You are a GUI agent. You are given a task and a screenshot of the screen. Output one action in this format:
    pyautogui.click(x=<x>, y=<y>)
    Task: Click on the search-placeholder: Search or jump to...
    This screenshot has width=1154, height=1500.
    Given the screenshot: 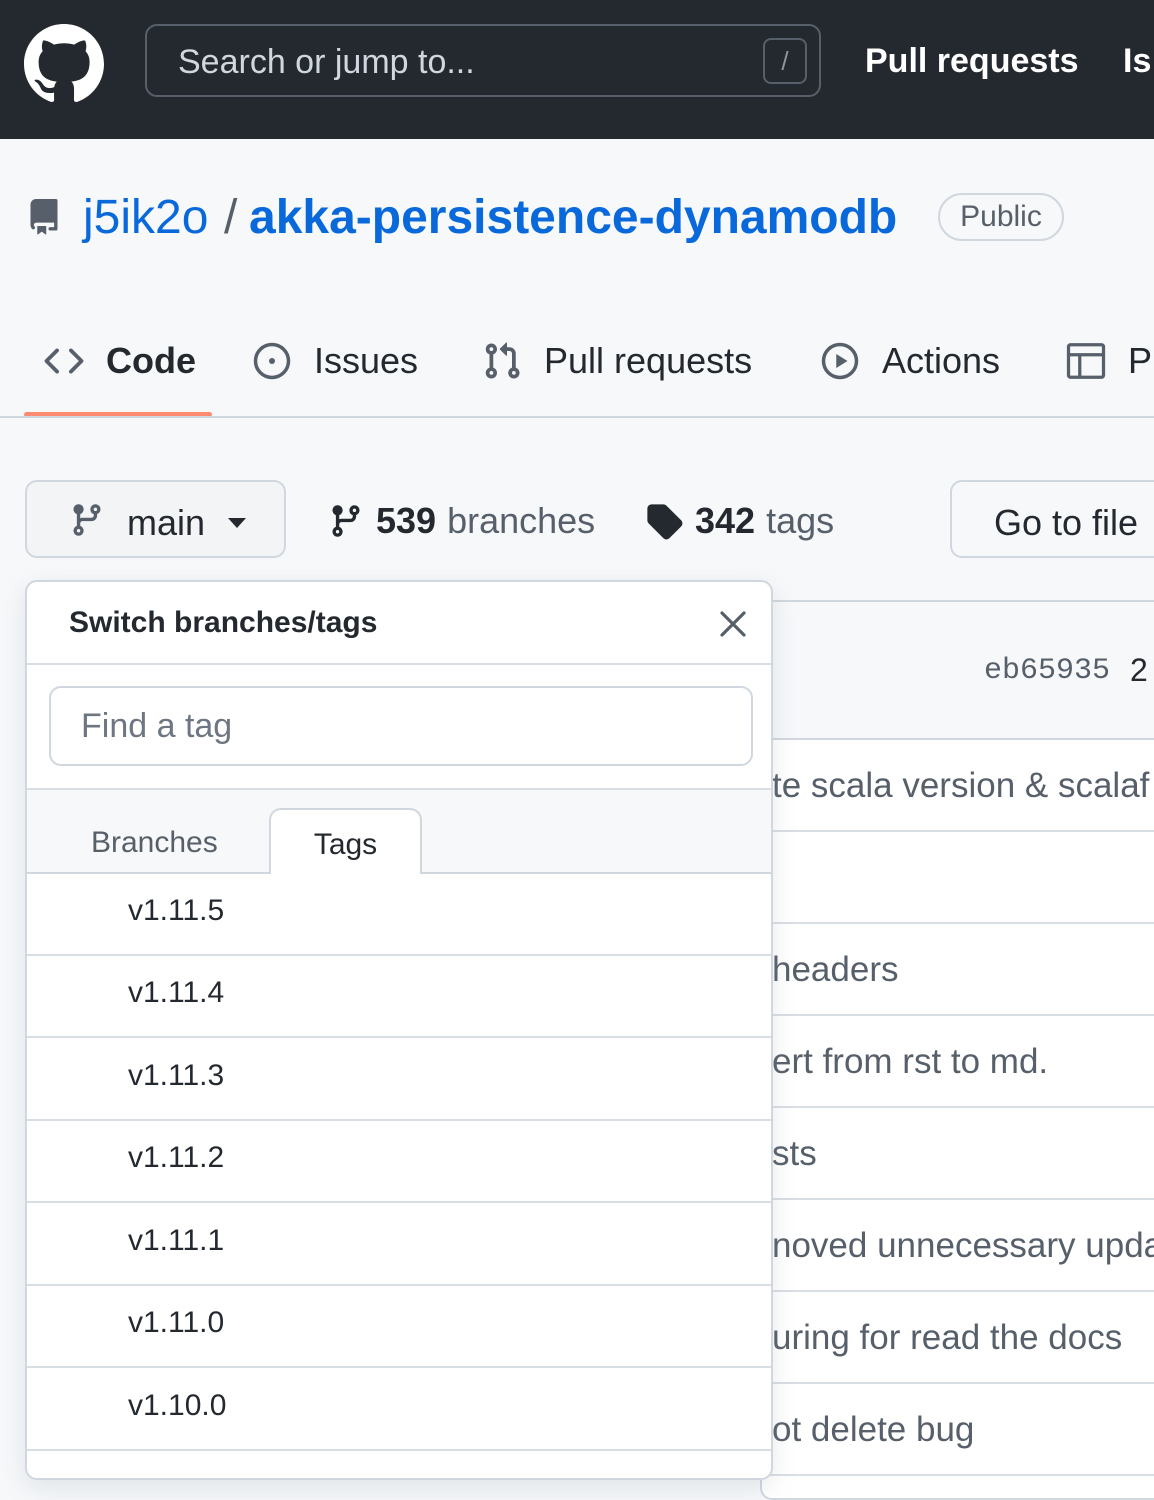 What is the action you would take?
    pyautogui.click(x=326, y=62)
    